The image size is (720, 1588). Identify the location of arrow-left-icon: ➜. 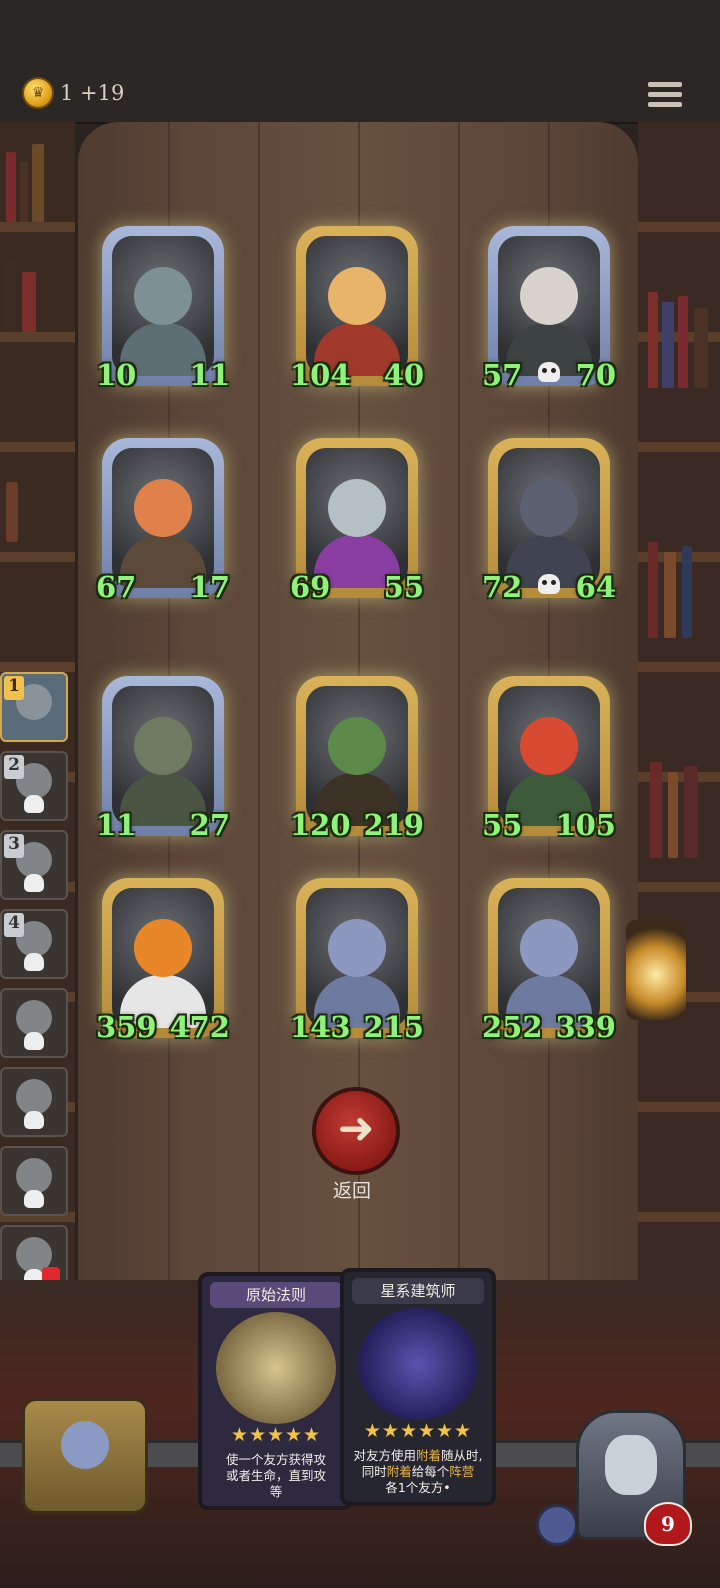
(356, 1128).